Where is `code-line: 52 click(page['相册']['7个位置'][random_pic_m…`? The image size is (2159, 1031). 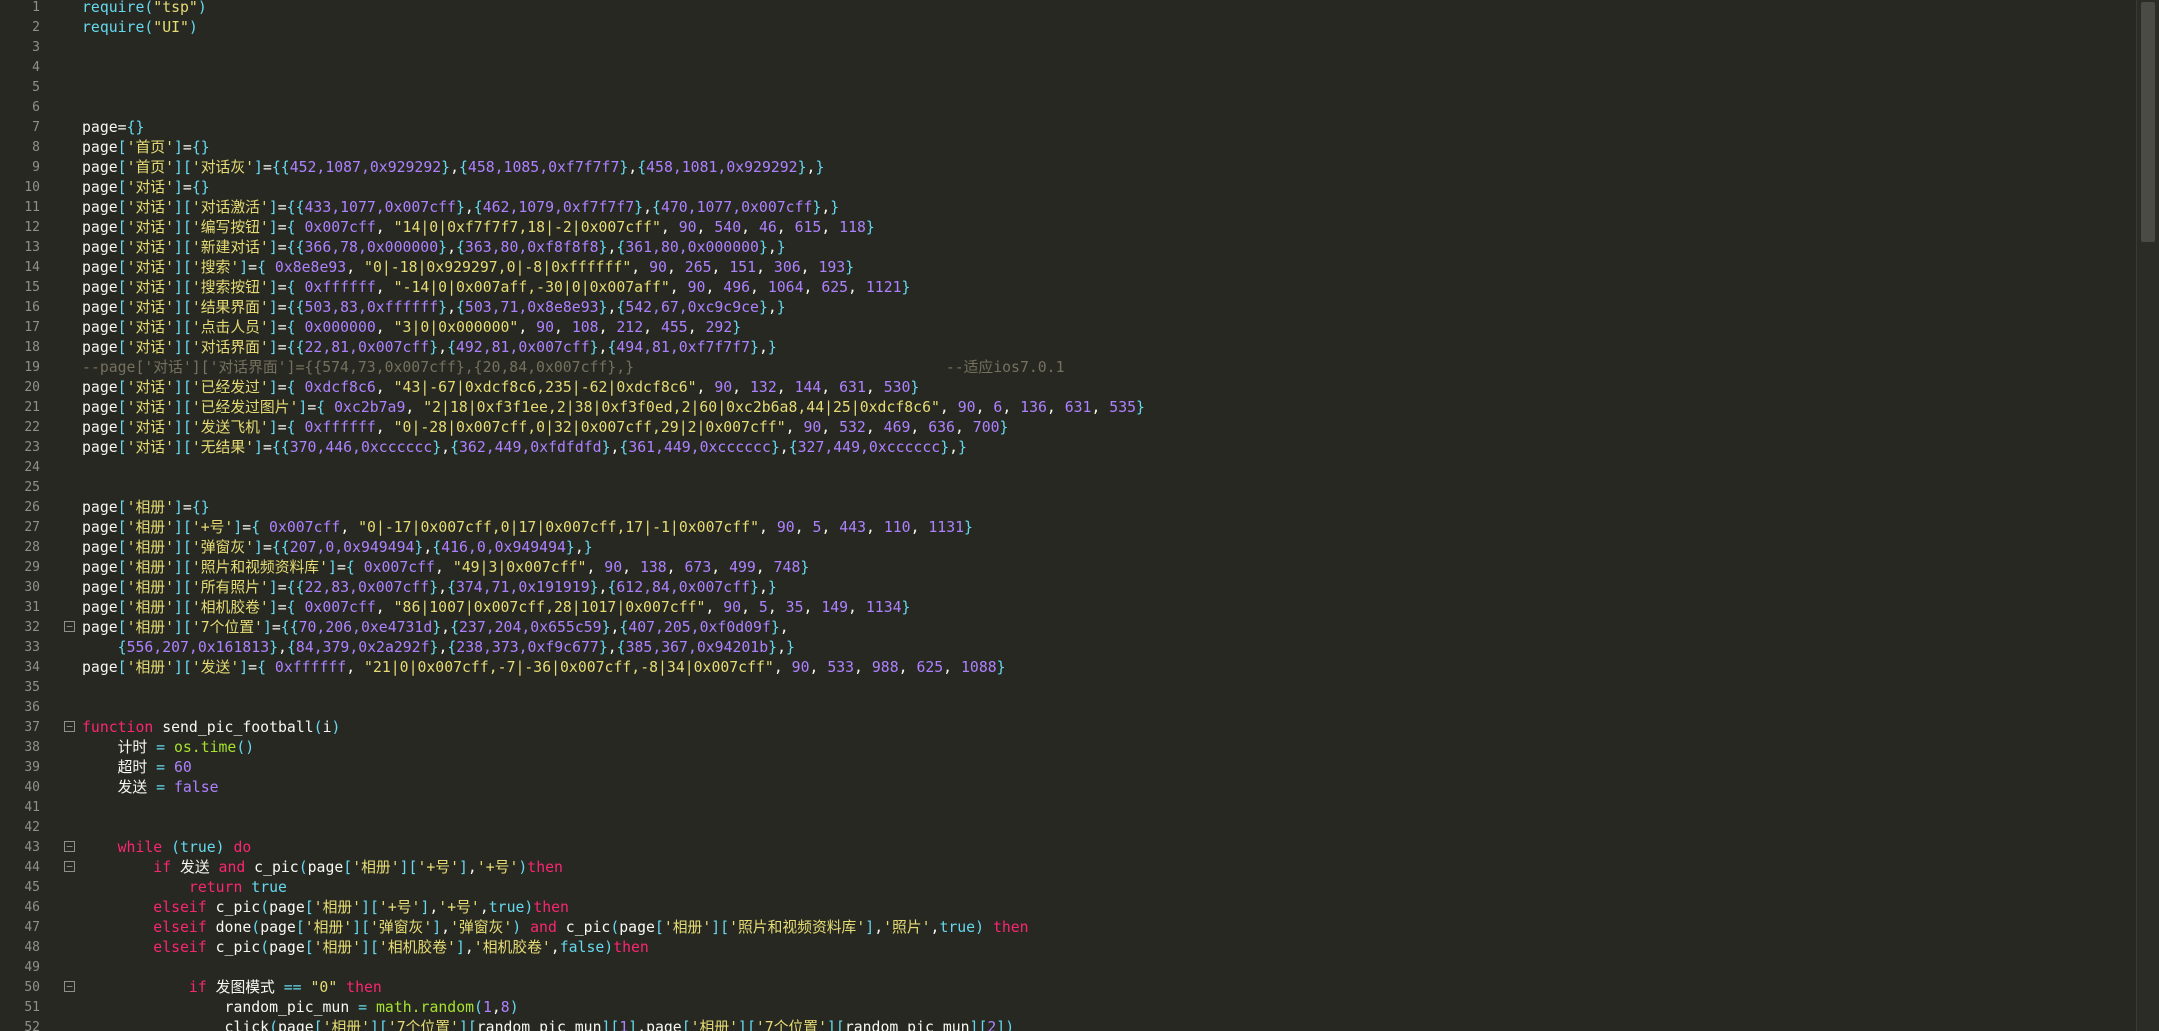 code-line: 52 click(page['相册']['7个位置'][random_pic_m… is located at coordinates (1068, 1024).